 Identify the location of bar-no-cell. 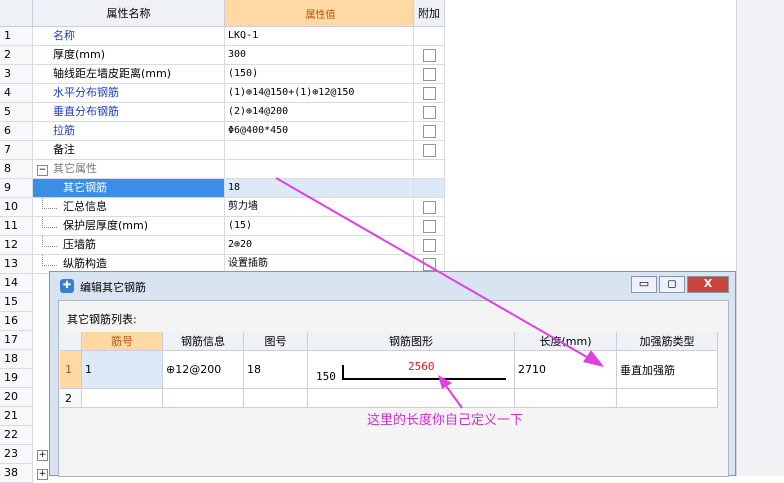
(122, 398).